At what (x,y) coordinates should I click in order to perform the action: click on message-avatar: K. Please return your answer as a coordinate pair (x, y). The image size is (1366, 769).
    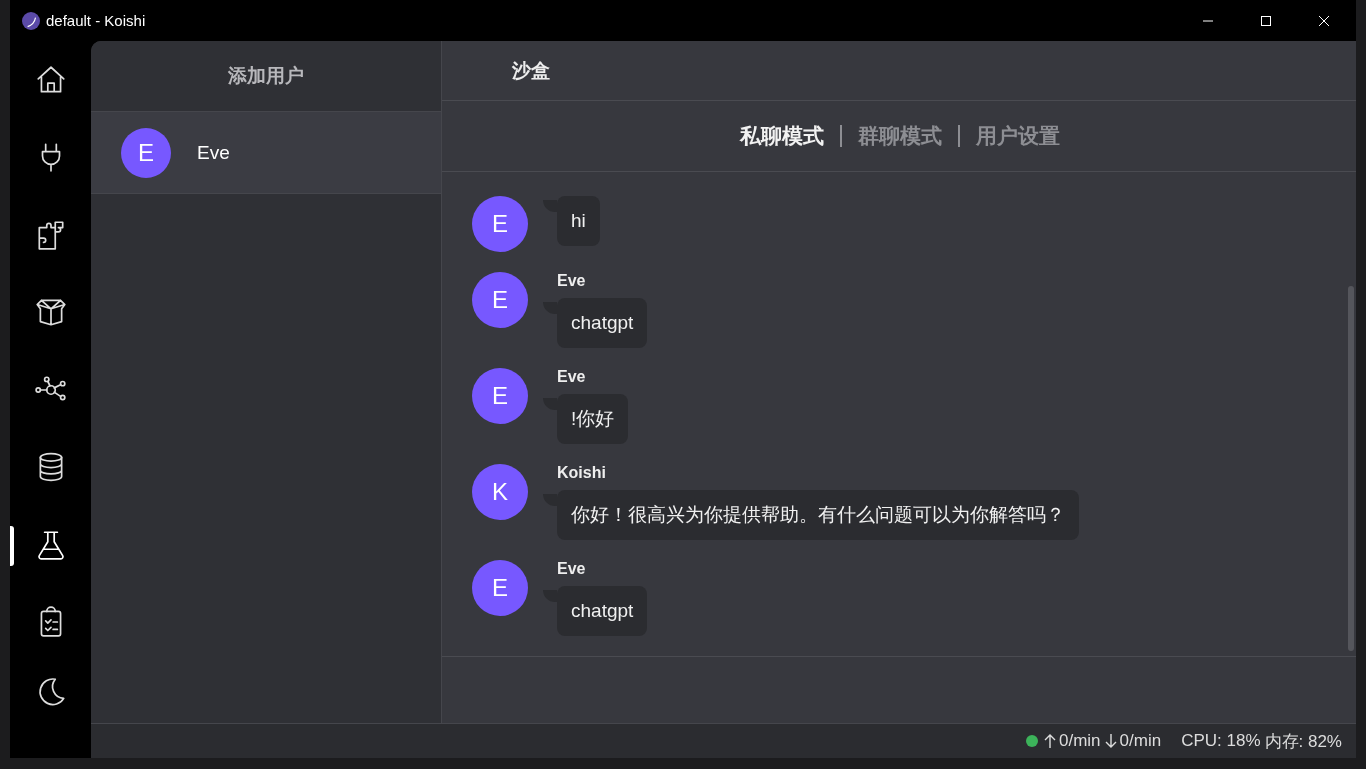
    Looking at the image, I should click on (500, 492).